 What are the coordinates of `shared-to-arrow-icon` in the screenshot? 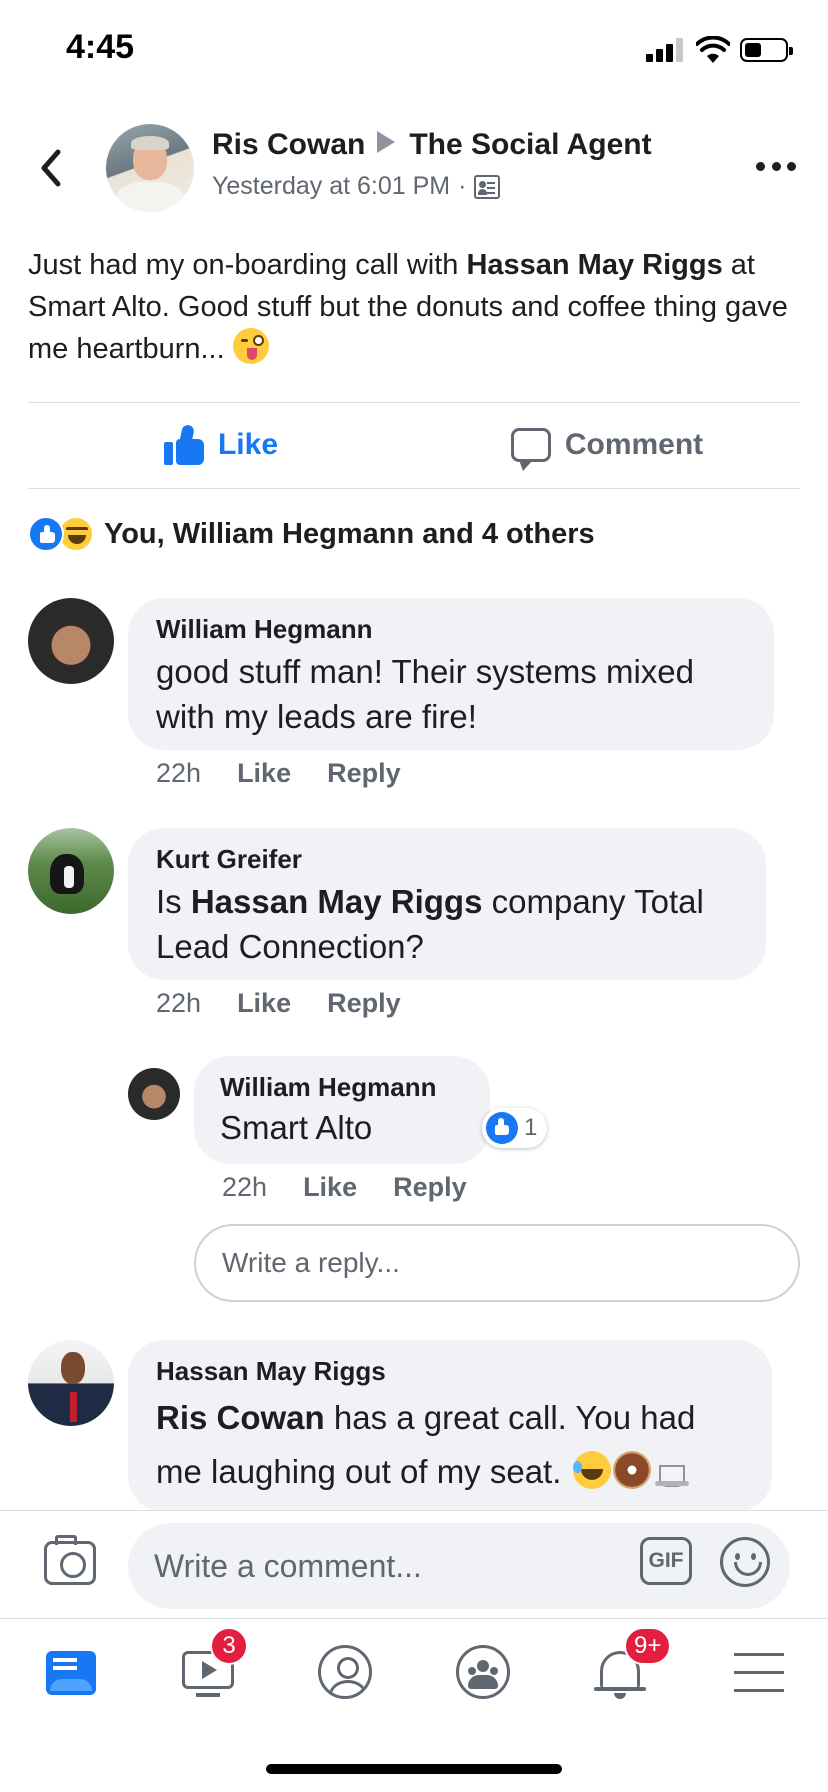 It's located at (386, 142).